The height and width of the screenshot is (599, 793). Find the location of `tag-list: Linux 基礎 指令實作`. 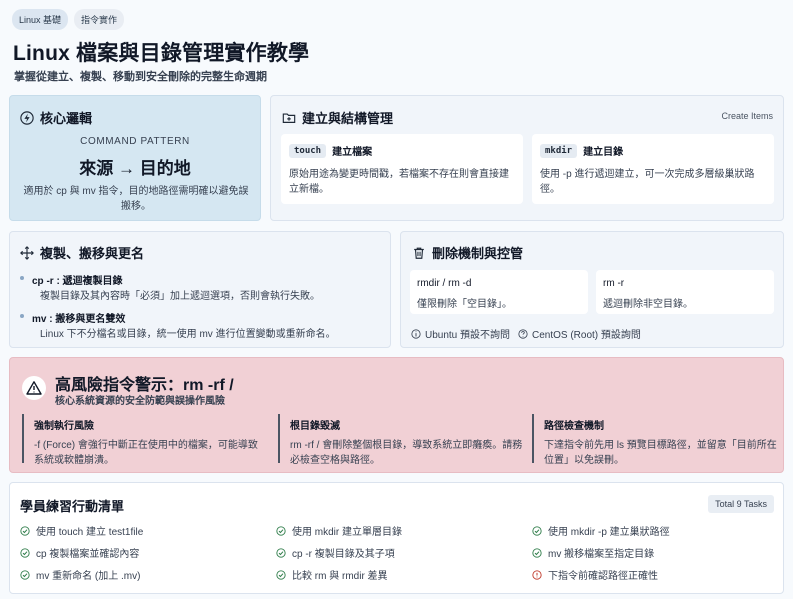

tag-list: Linux 基礎 指令實作 is located at coordinates (68, 19).